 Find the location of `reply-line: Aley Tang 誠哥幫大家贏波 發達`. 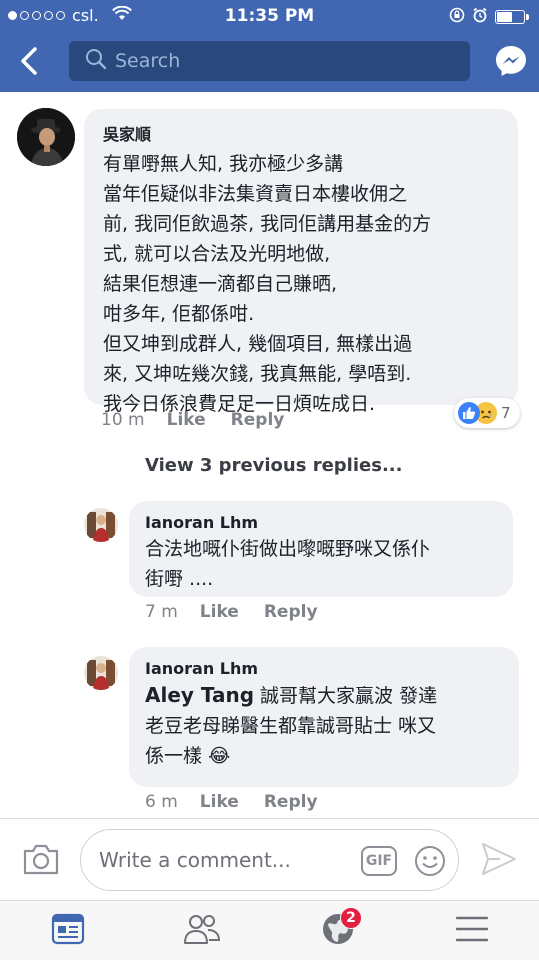

reply-line: Aley Tang 誠哥幫大家贏波 發達 is located at coordinates (332, 695).